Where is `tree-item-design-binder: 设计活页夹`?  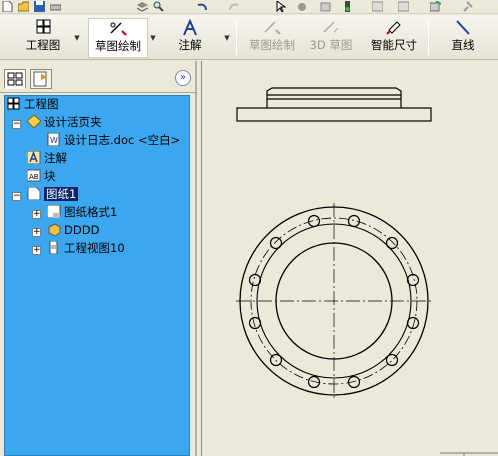 tree-item-design-binder: 设计活页夹 is located at coordinates (64, 122).